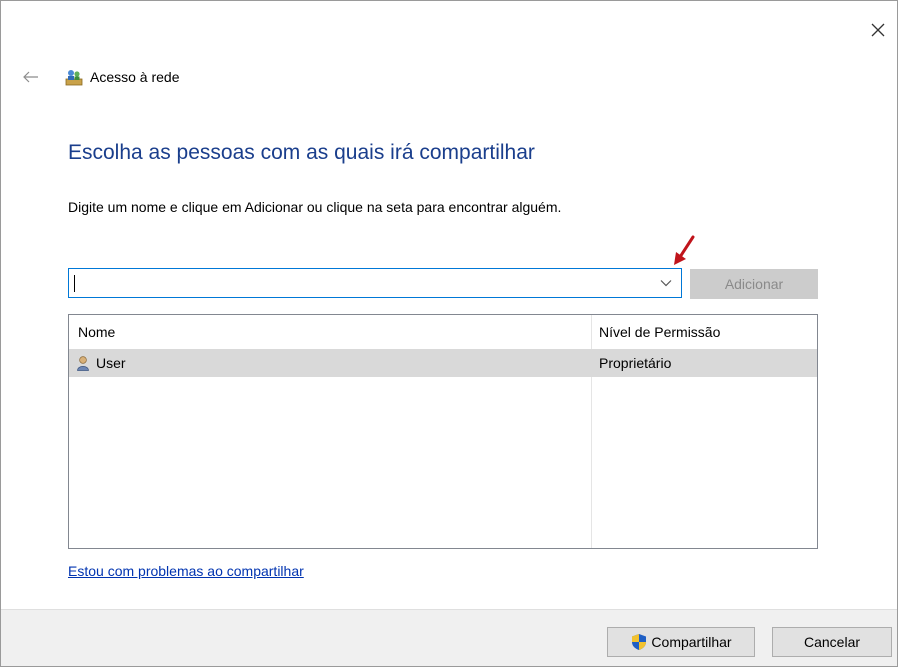 The height and width of the screenshot is (667, 898). I want to click on share-button-label: Compartilhar, so click(691, 642).